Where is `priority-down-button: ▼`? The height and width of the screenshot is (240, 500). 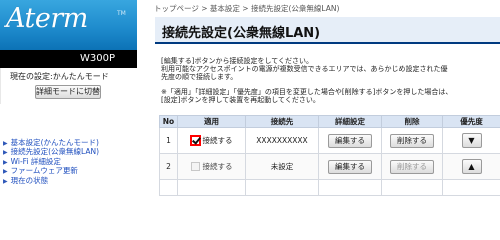 priority-down-button: ▼ is located at coordinates (471, 140).